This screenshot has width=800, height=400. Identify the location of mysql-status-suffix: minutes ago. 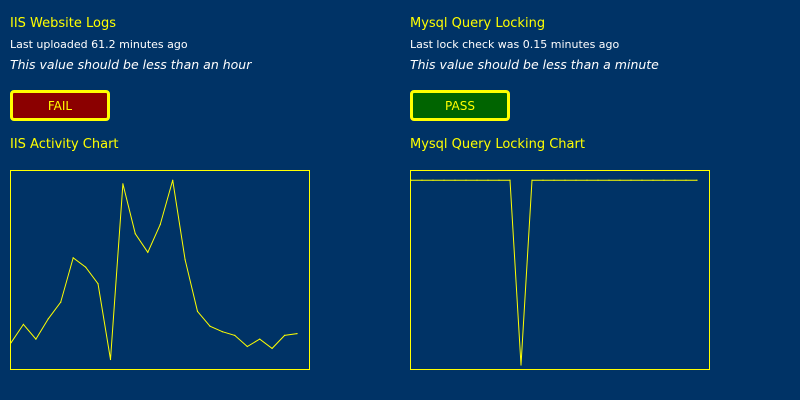
(583, 44).